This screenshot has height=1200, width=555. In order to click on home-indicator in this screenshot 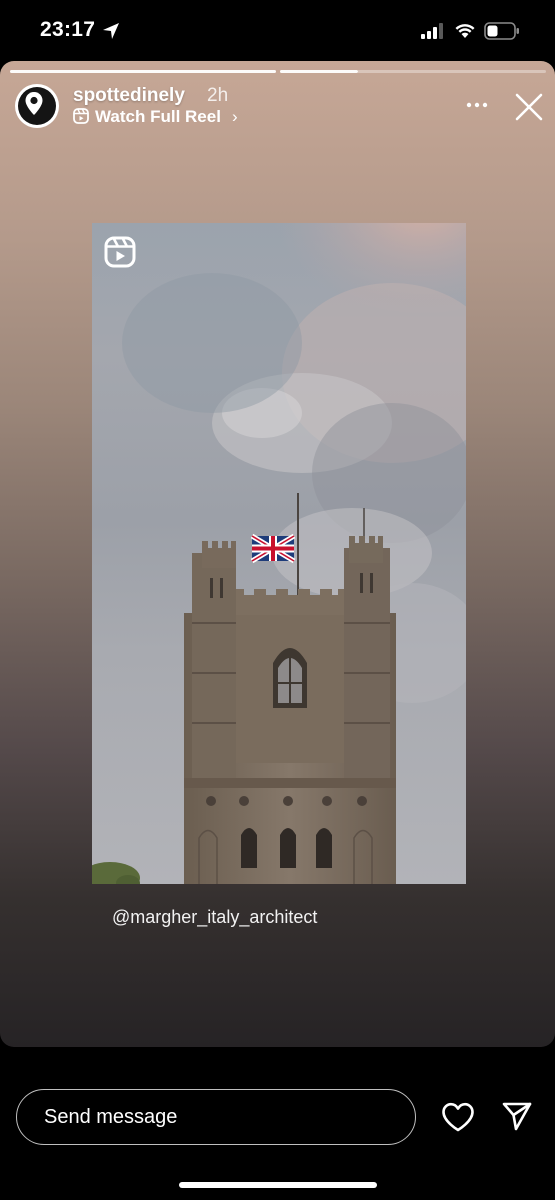, I will do `click(278, 1185)`.